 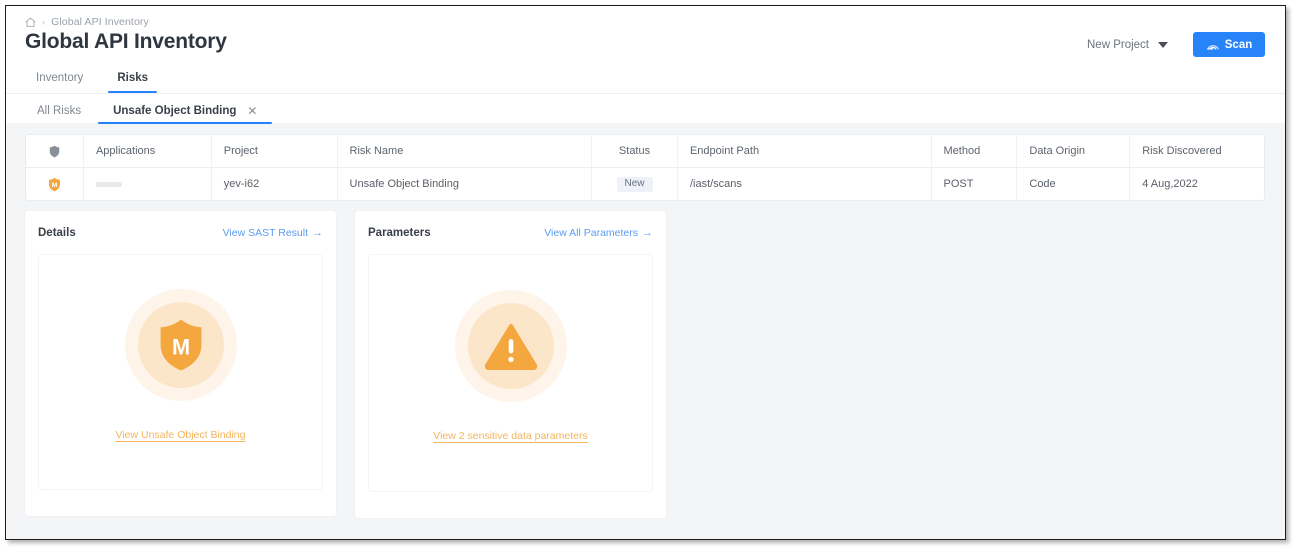 I want to click on details-card-header: Details View SAST Result →, so click(x=180, y=233).